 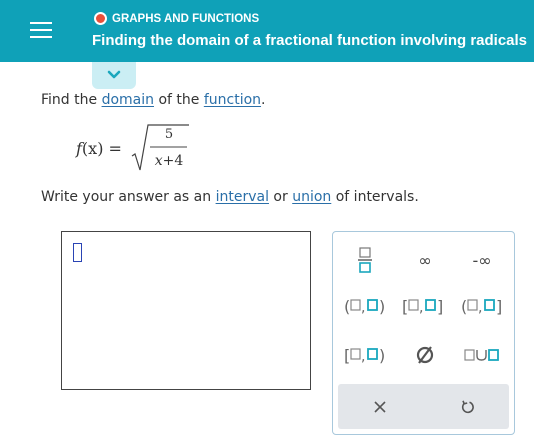 What do you see at coordinates (173, 161) in the screenshot?
I see `formula-den-rest: +4` at bounding box center [173, 161].